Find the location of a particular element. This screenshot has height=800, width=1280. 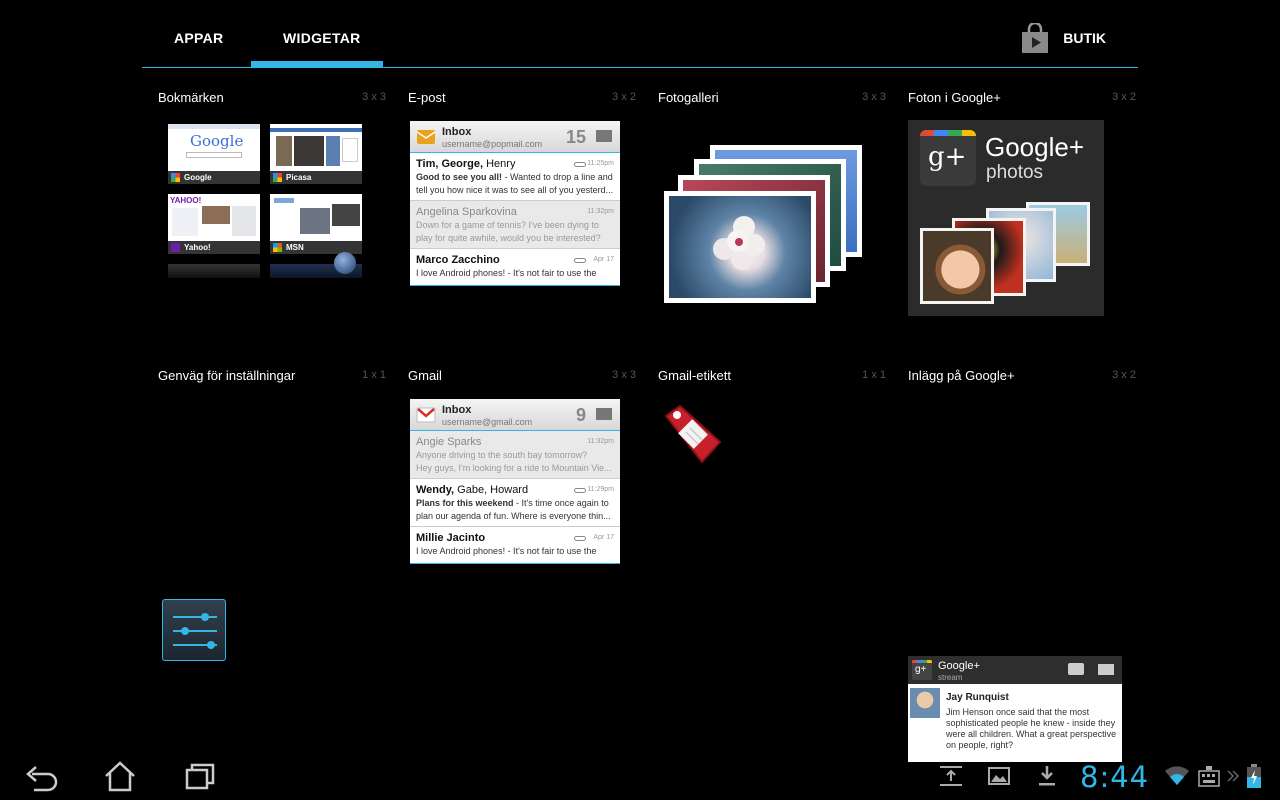

widget-settings-shortcut: Genväg för inställningar 1 x 1 is located at coordinates (273, 378).